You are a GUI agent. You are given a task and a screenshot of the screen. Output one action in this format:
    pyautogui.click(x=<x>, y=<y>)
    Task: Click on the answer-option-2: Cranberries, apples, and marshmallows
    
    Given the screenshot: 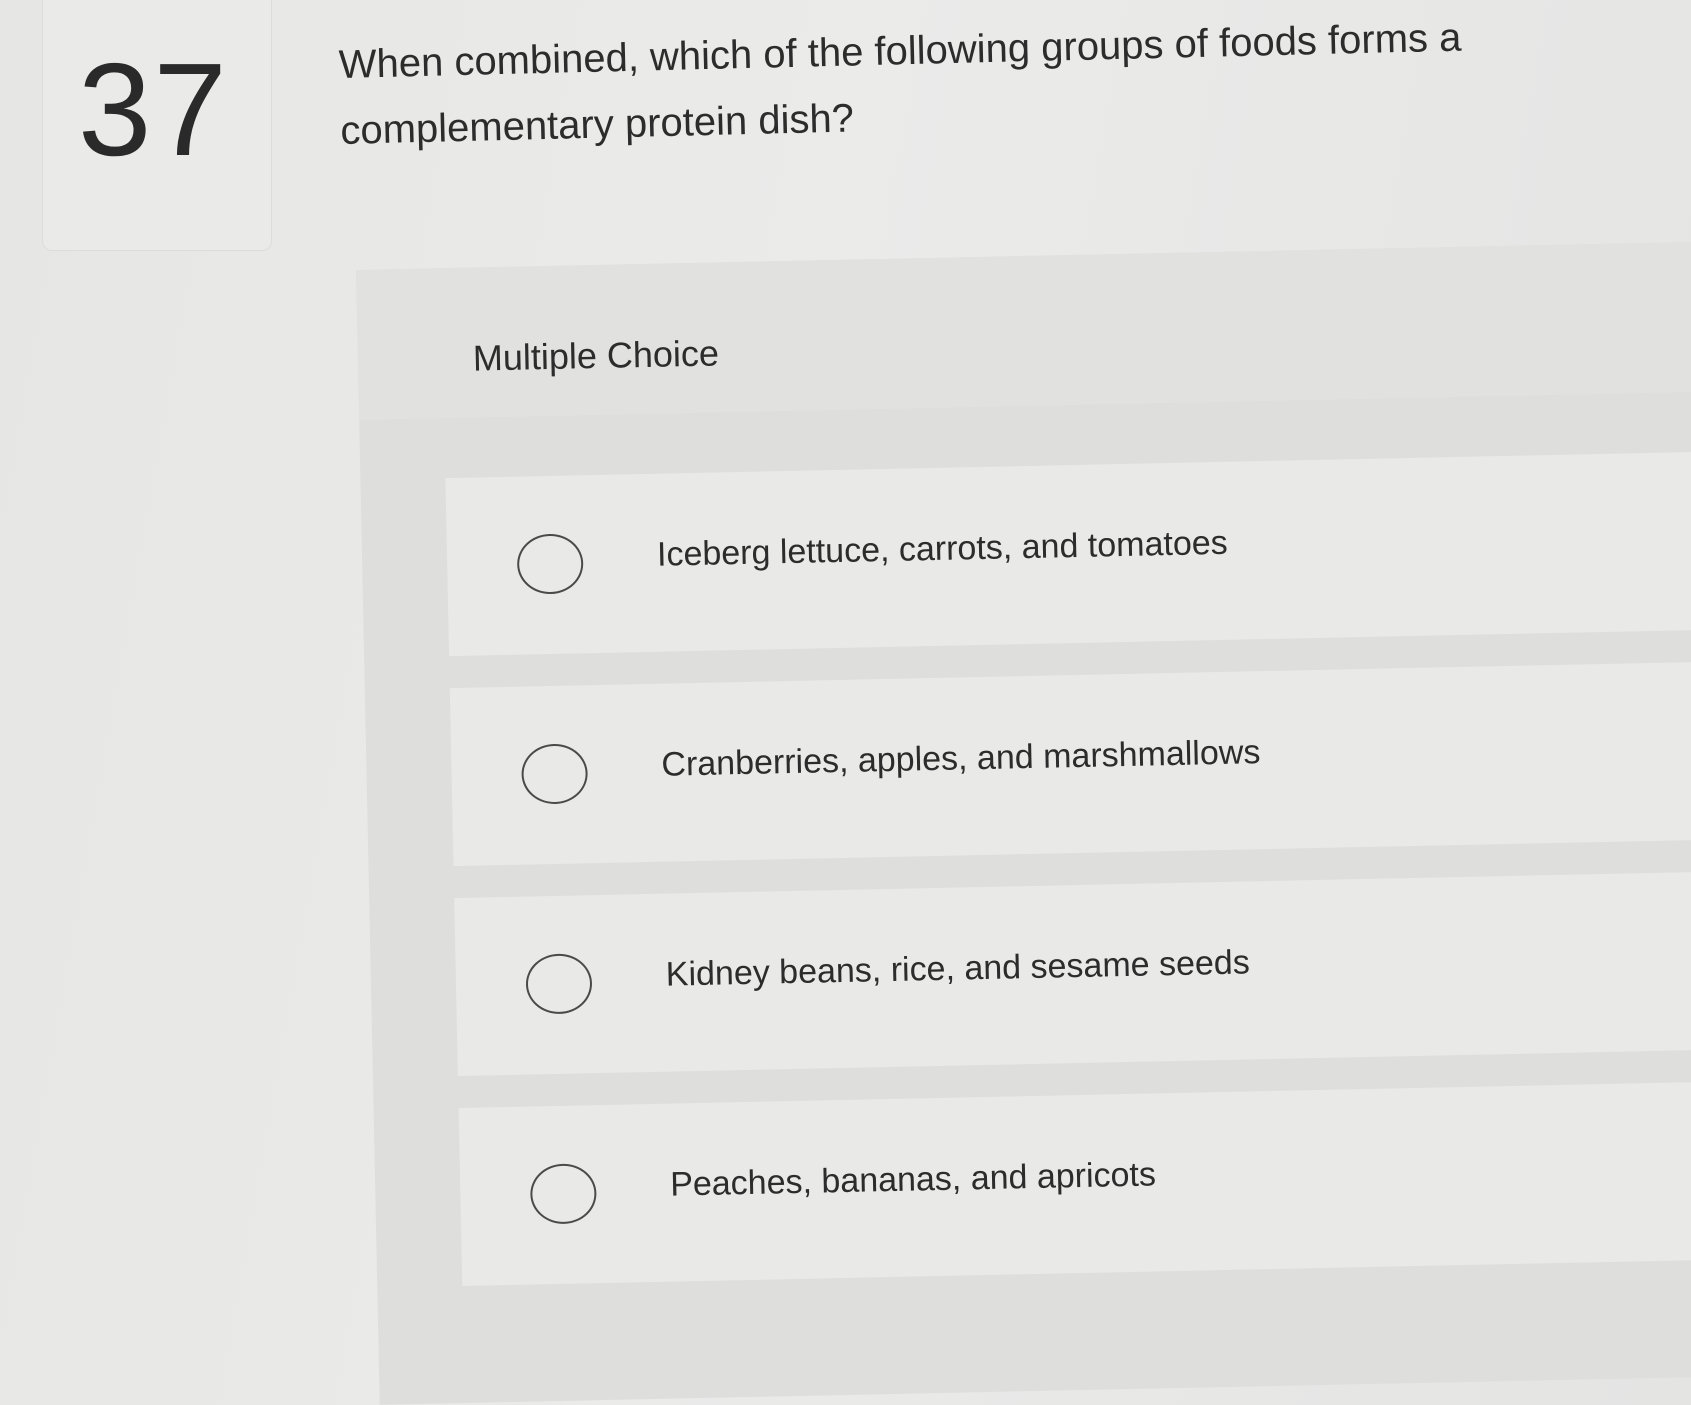 What is the action you would take?
    pyautogui.click(x=1070, y=764)
    